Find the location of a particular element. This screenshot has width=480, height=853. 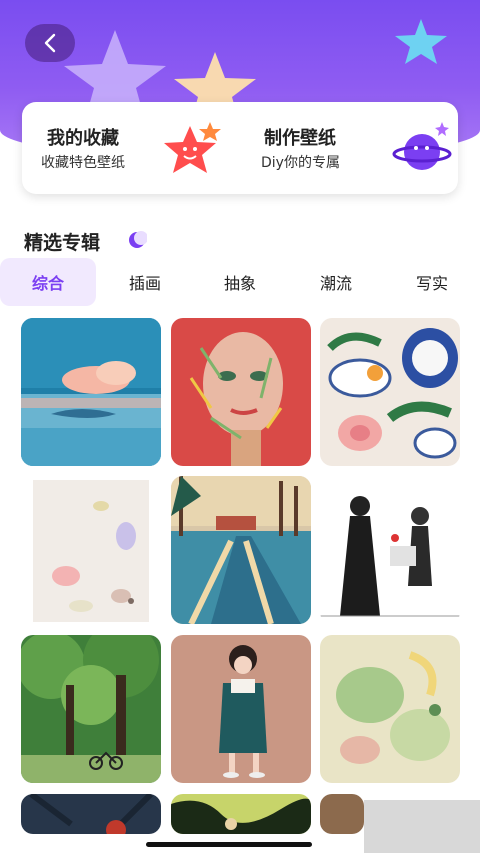

home-indicator is located at coordinates (229, 844).